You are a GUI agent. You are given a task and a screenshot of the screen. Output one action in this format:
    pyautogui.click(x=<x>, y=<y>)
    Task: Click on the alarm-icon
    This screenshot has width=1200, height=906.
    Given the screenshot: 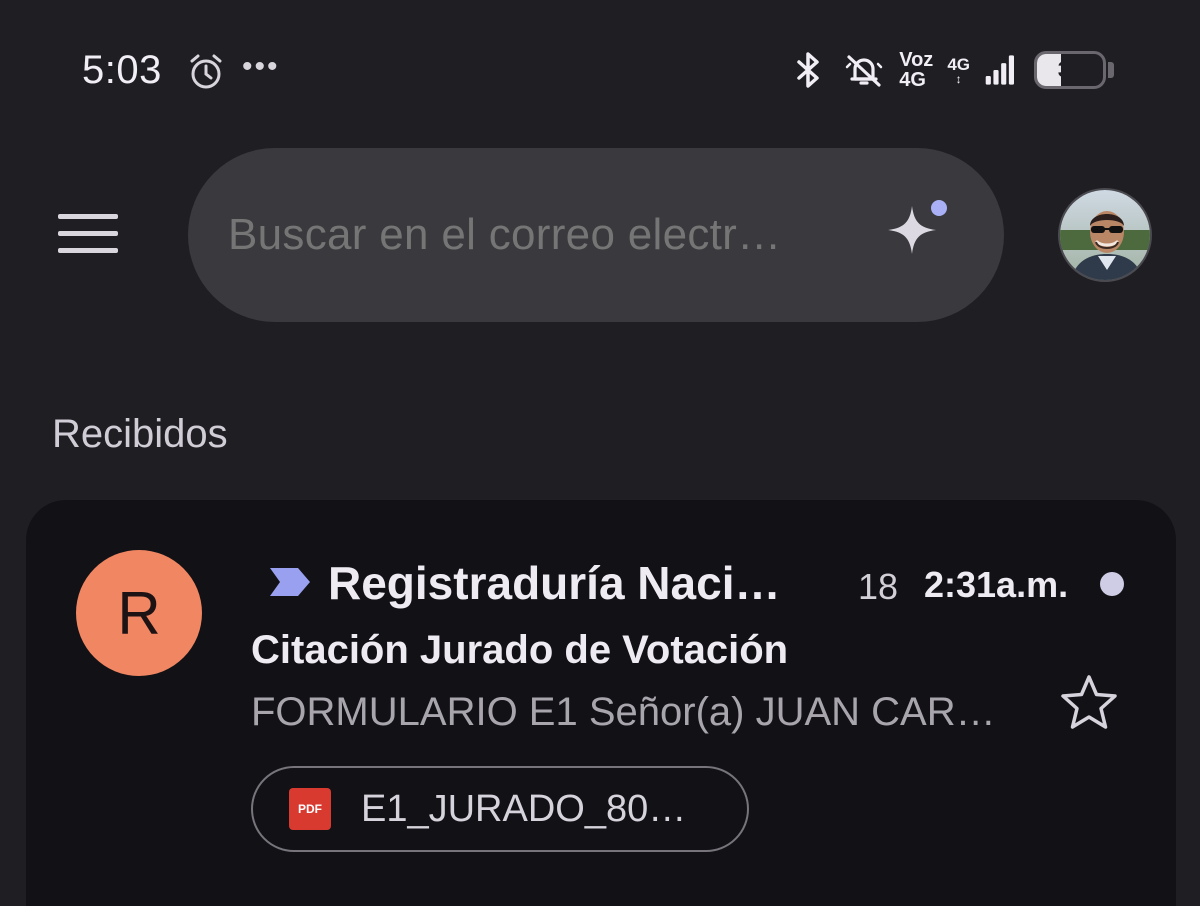 What is the action you would take?
    pyautogui.click(x=206, y=71)
    